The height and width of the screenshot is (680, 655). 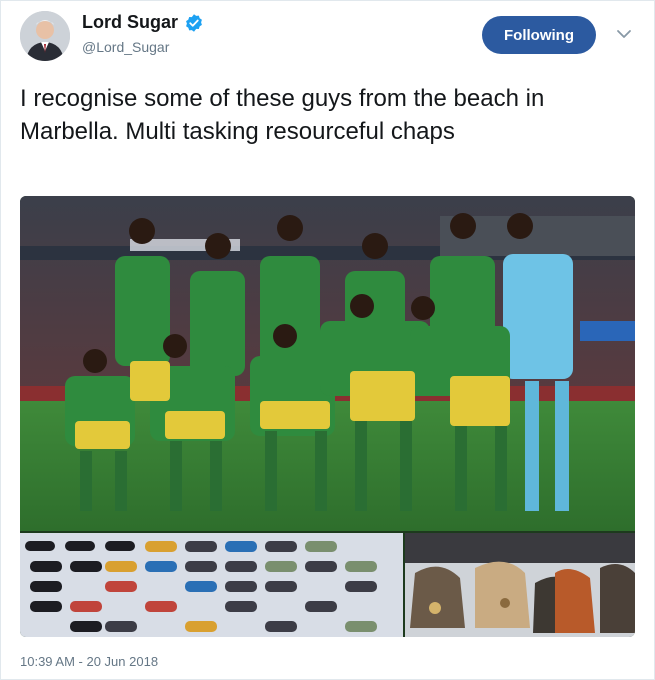 I want to click on user-avatar-icon, so click(x=45, y=36).